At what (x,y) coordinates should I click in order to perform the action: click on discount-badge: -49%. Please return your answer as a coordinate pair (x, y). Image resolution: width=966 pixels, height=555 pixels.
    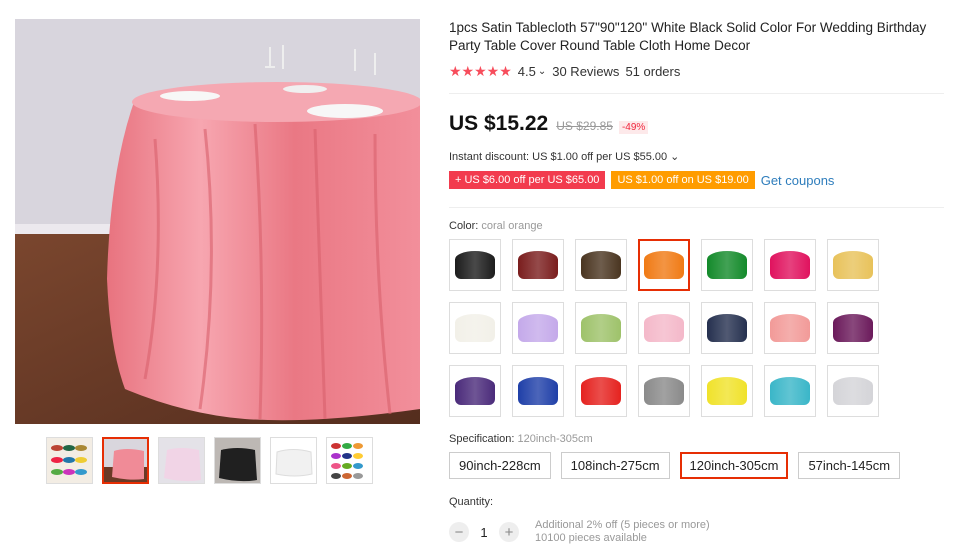
    Looking at the image, I should click on (633, 127).